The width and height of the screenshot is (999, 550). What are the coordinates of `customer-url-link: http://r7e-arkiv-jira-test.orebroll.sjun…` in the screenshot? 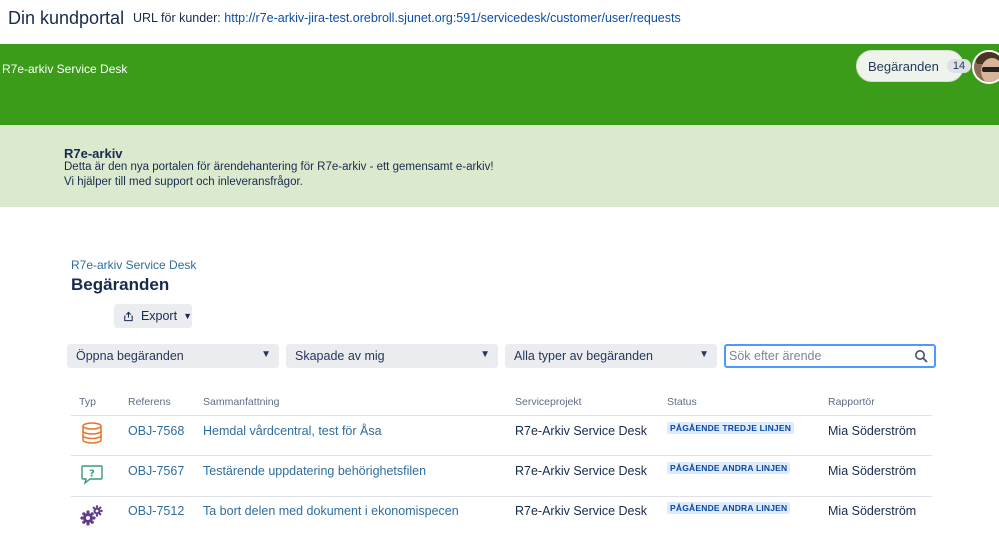 It's located at (452, 18).